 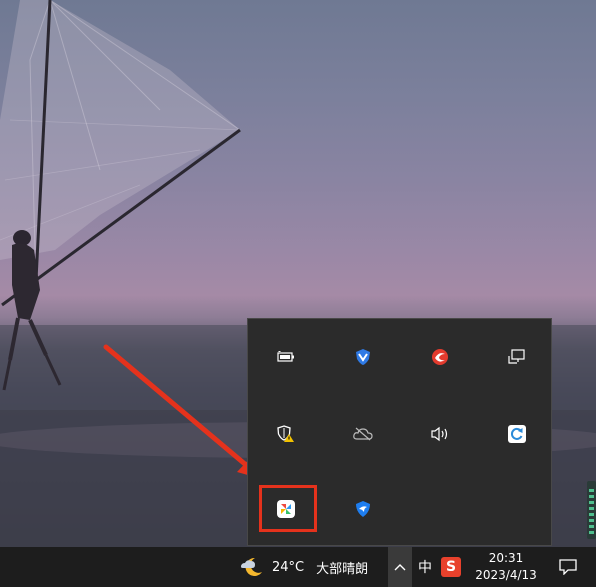 What do you see at coordinates (591, 510) in the screenshot?
I see `side-meter-widget` at bounding box center [591, 510].